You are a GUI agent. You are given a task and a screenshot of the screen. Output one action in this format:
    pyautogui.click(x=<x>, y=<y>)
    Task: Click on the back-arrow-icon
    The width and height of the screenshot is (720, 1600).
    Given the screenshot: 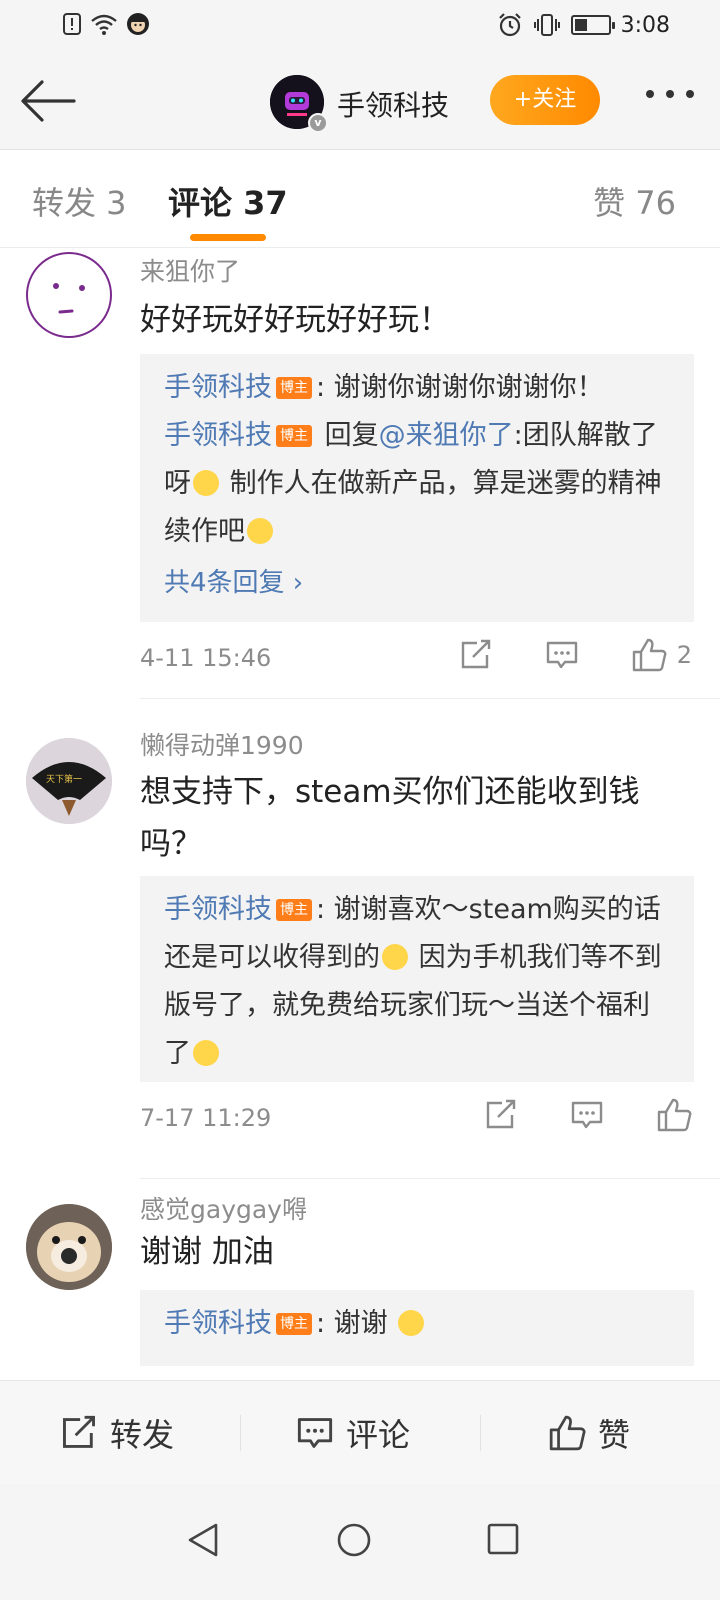 What is the action you would take?
    pyautogui.click(x=48, y=101)
    